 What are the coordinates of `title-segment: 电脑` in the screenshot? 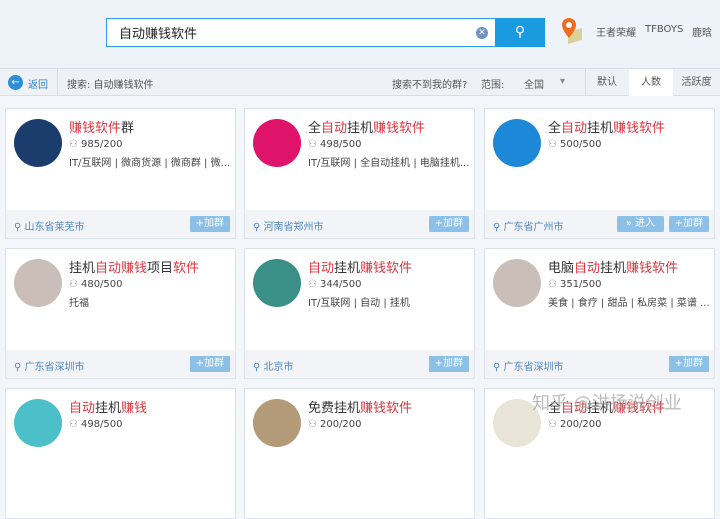 It's located at (561, 268).